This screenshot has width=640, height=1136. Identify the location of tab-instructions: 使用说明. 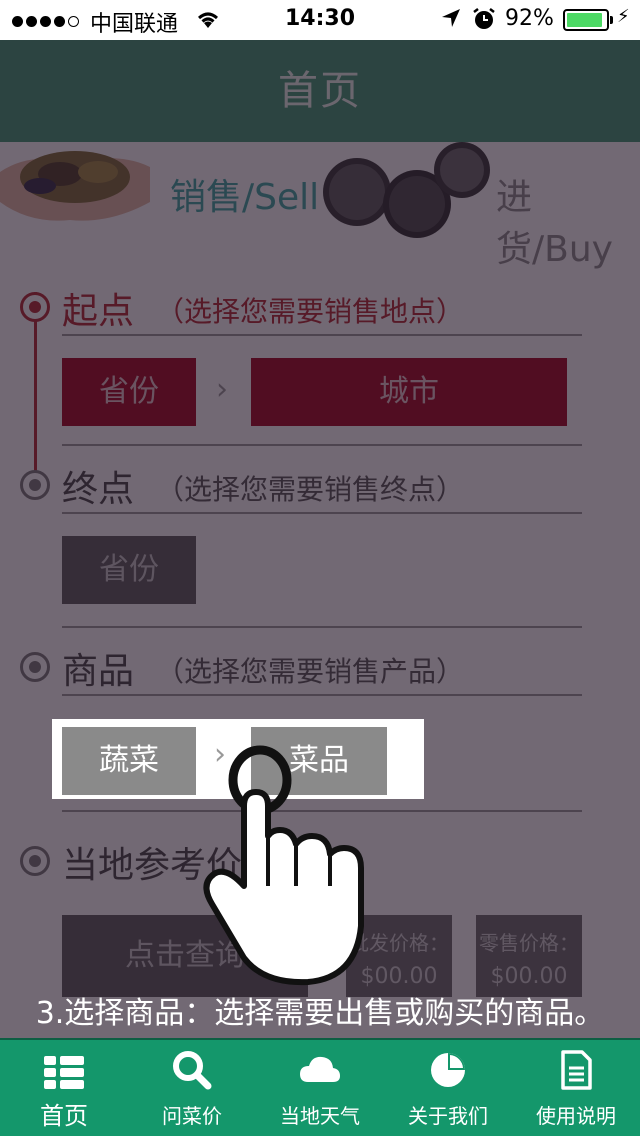
(576, 1087).